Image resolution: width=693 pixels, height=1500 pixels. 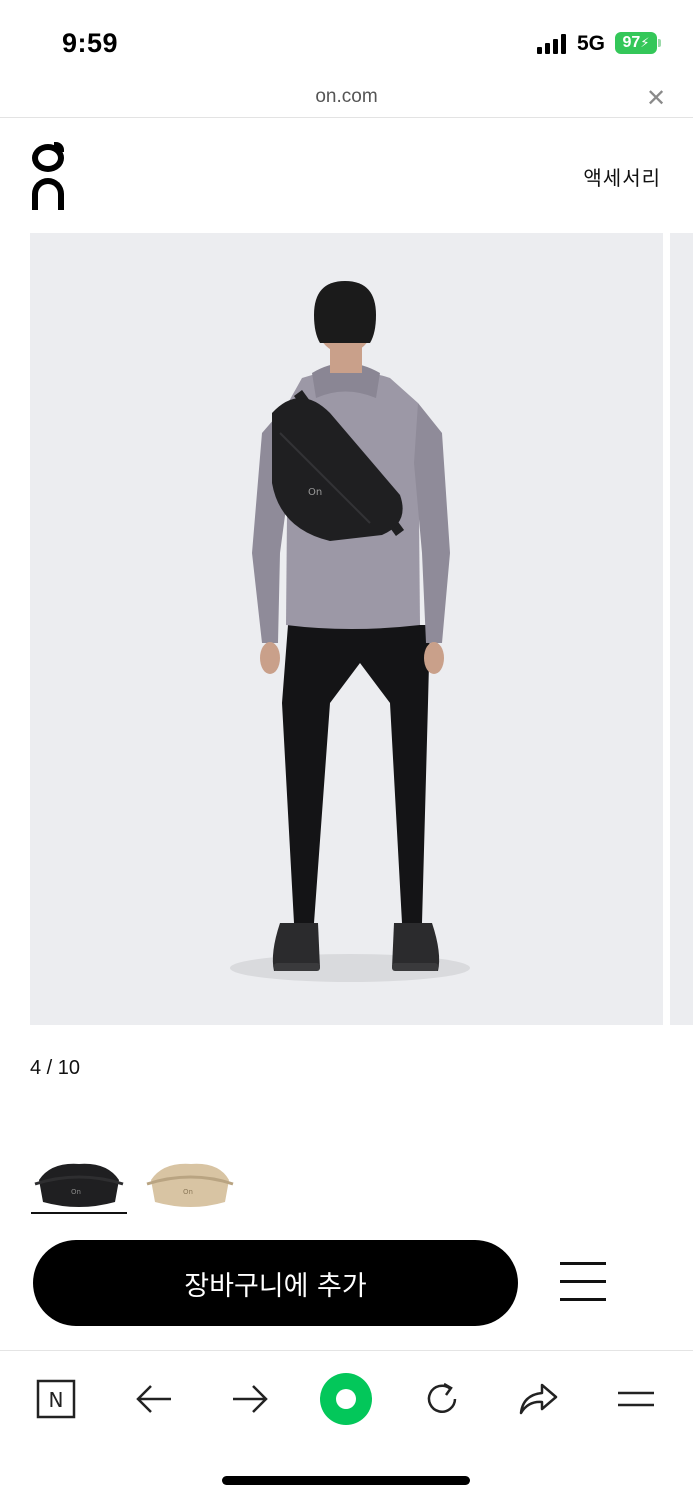 What do you see at coordinates (583, 1282) in the screenshot?
I see `hamburger-menu-icon` at bounding box center [583, 1282].